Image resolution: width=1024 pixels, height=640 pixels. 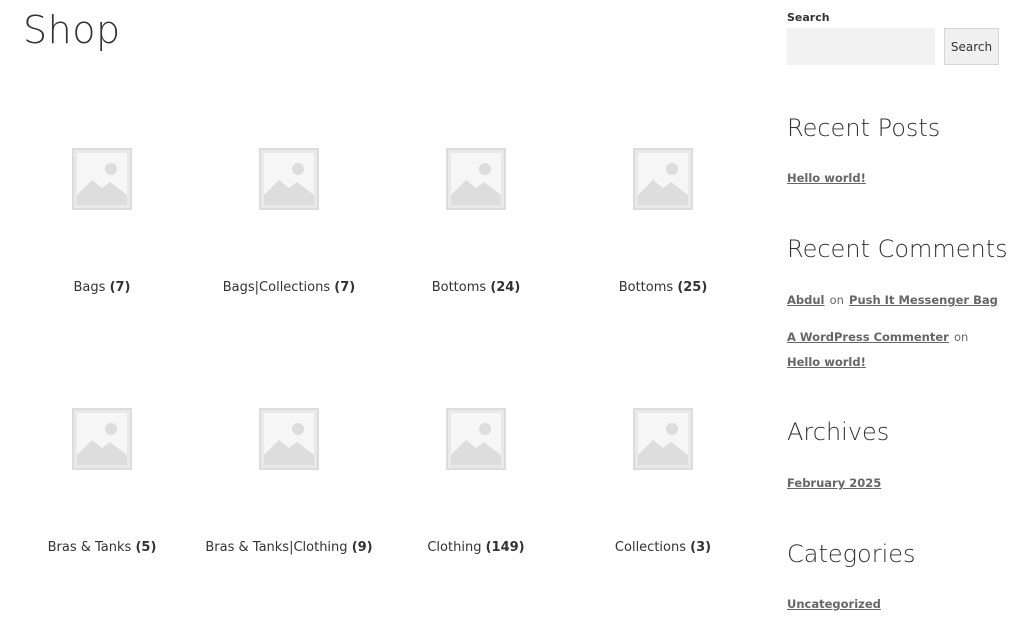 I want to click on recent-posts-title: Recent Posts, so click(x=864, y=128).